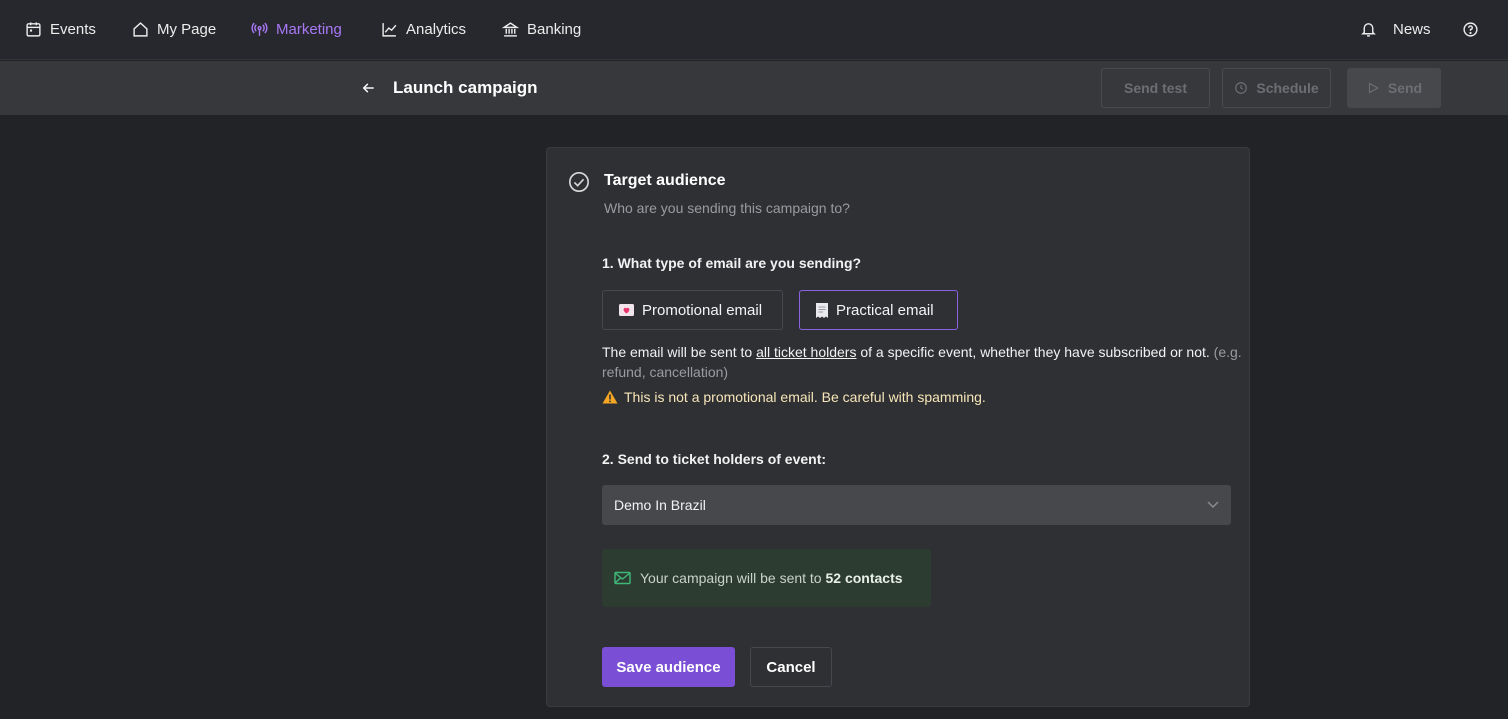 Image resolution: width=1508 pixels, height=719 pixels. I want to click on check-circle-icon, so click(579, 182).